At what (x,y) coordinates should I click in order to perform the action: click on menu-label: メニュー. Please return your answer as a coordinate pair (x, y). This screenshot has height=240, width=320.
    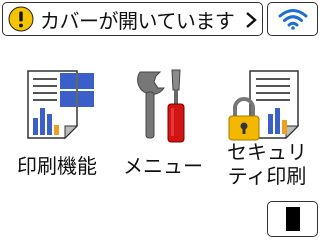
    Looking at the image, I should click on (163, 166).